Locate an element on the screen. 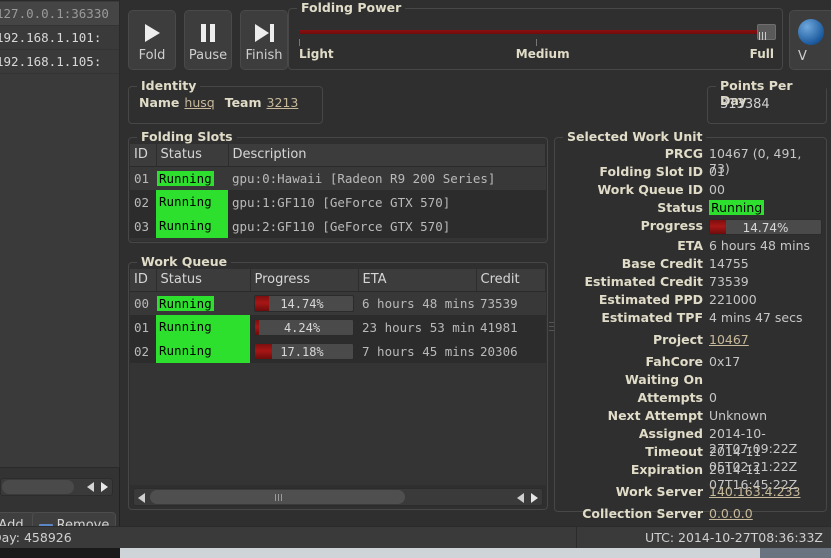 The width and height of the screenshot is (831, 558). team-value-link: 3213 is located at coordinates (283, 102).